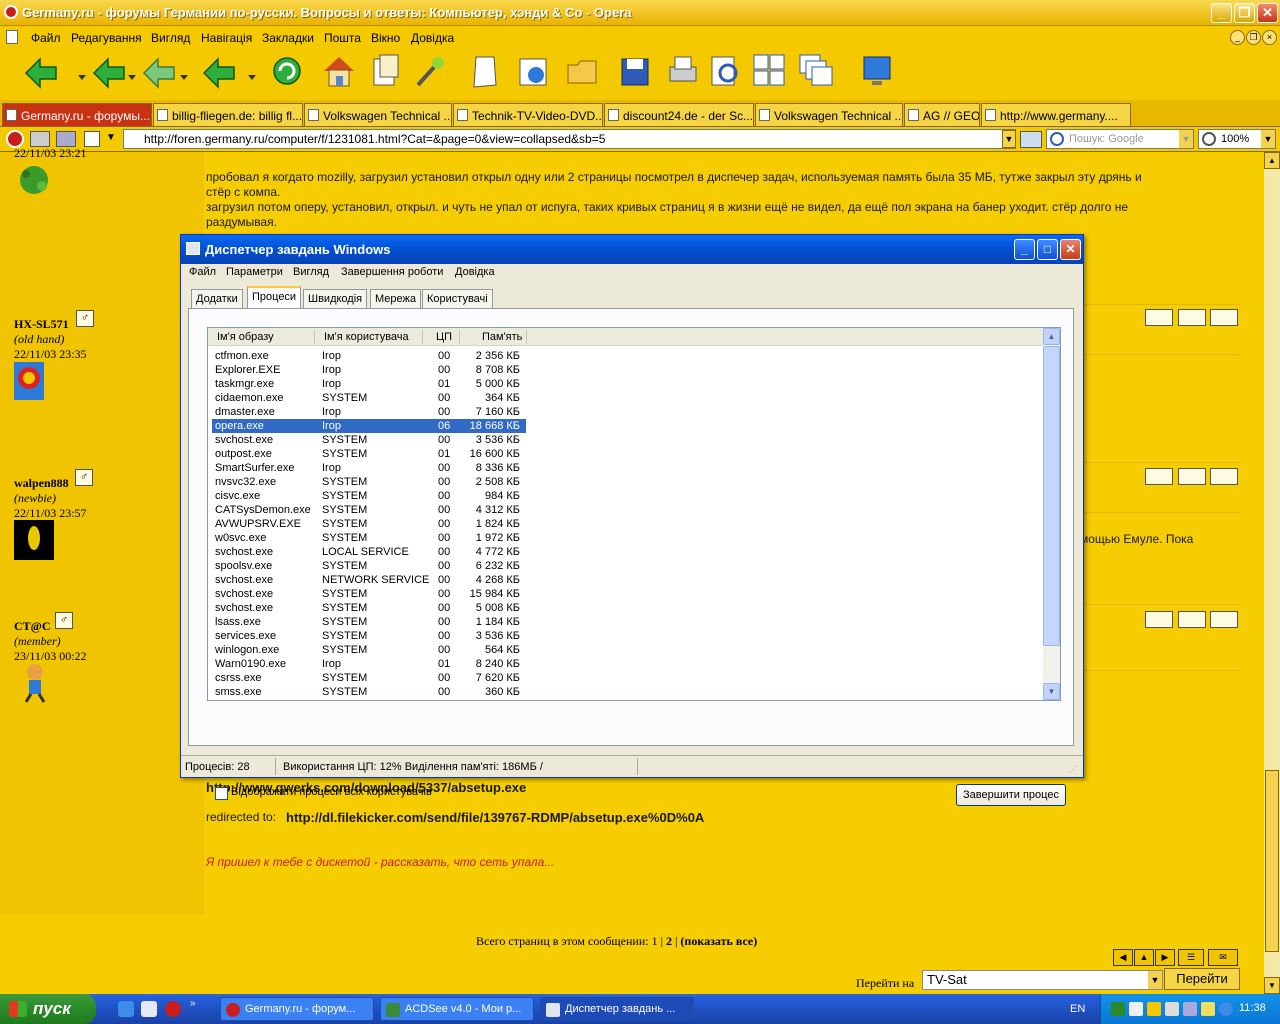 The image size is (1280, 1024). I want to click on show-all-processes-checkbox, so click(221, 793).